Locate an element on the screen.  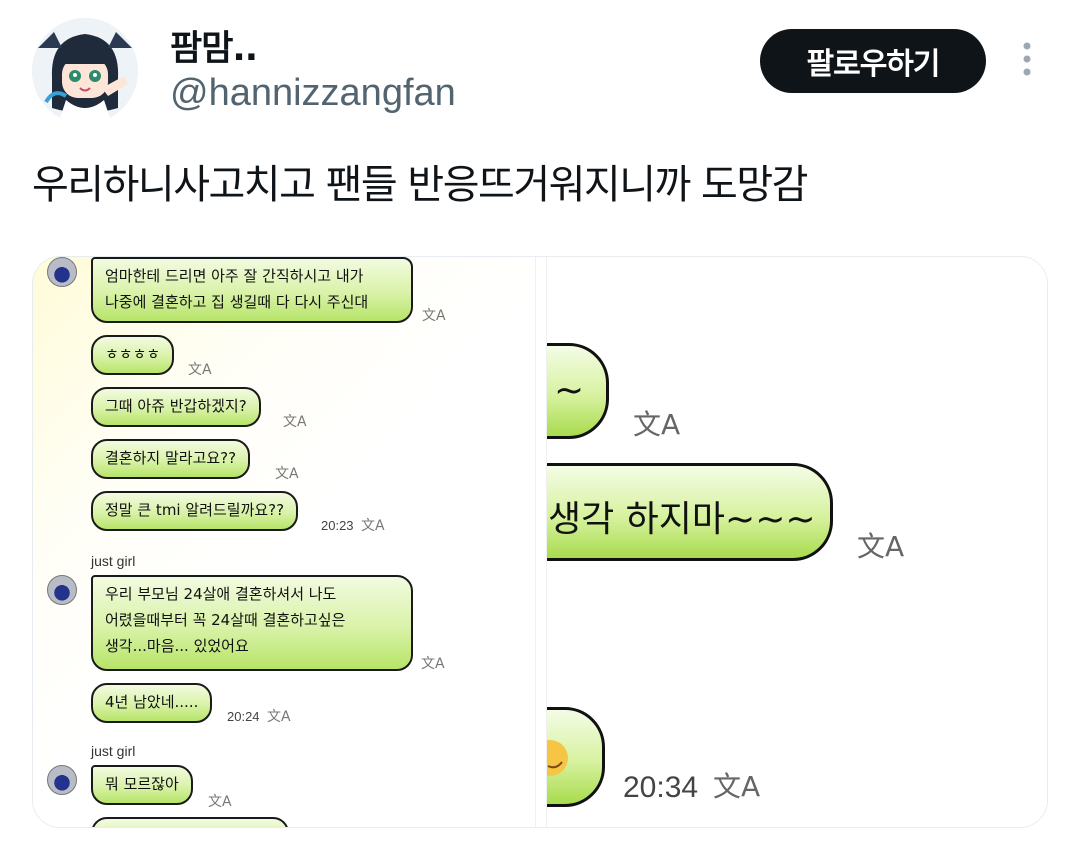
display-name: 팜맘.. is located at coordinates (214, 45).